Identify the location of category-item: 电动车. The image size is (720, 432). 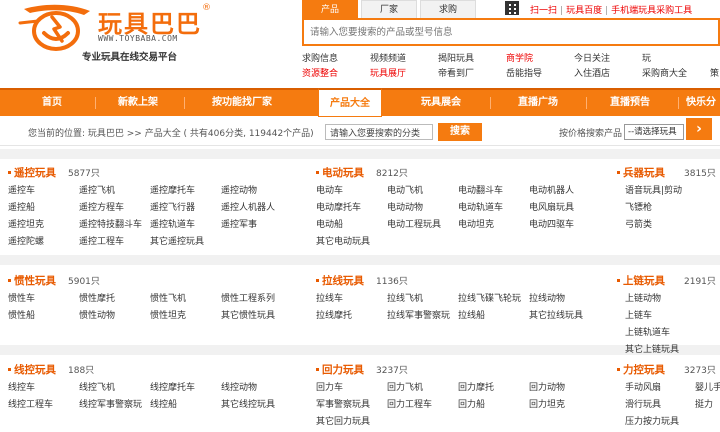
(329, 191).